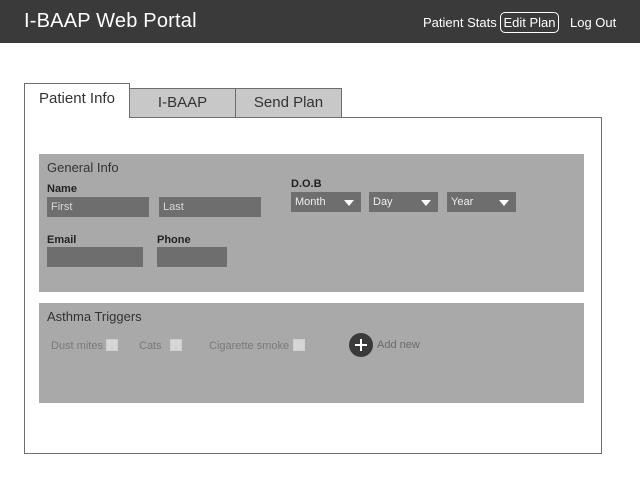  What do you see at coordinates (361, 345) in the screenshot?
I see `add-trigger-button` at bounding box center [361, 345].